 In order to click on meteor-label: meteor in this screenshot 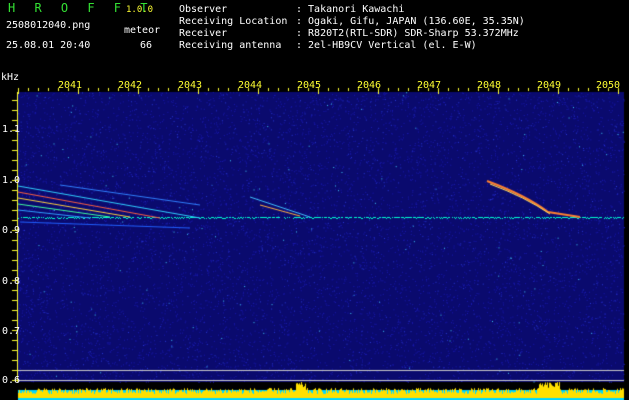, I will do `click(142, 30)`.